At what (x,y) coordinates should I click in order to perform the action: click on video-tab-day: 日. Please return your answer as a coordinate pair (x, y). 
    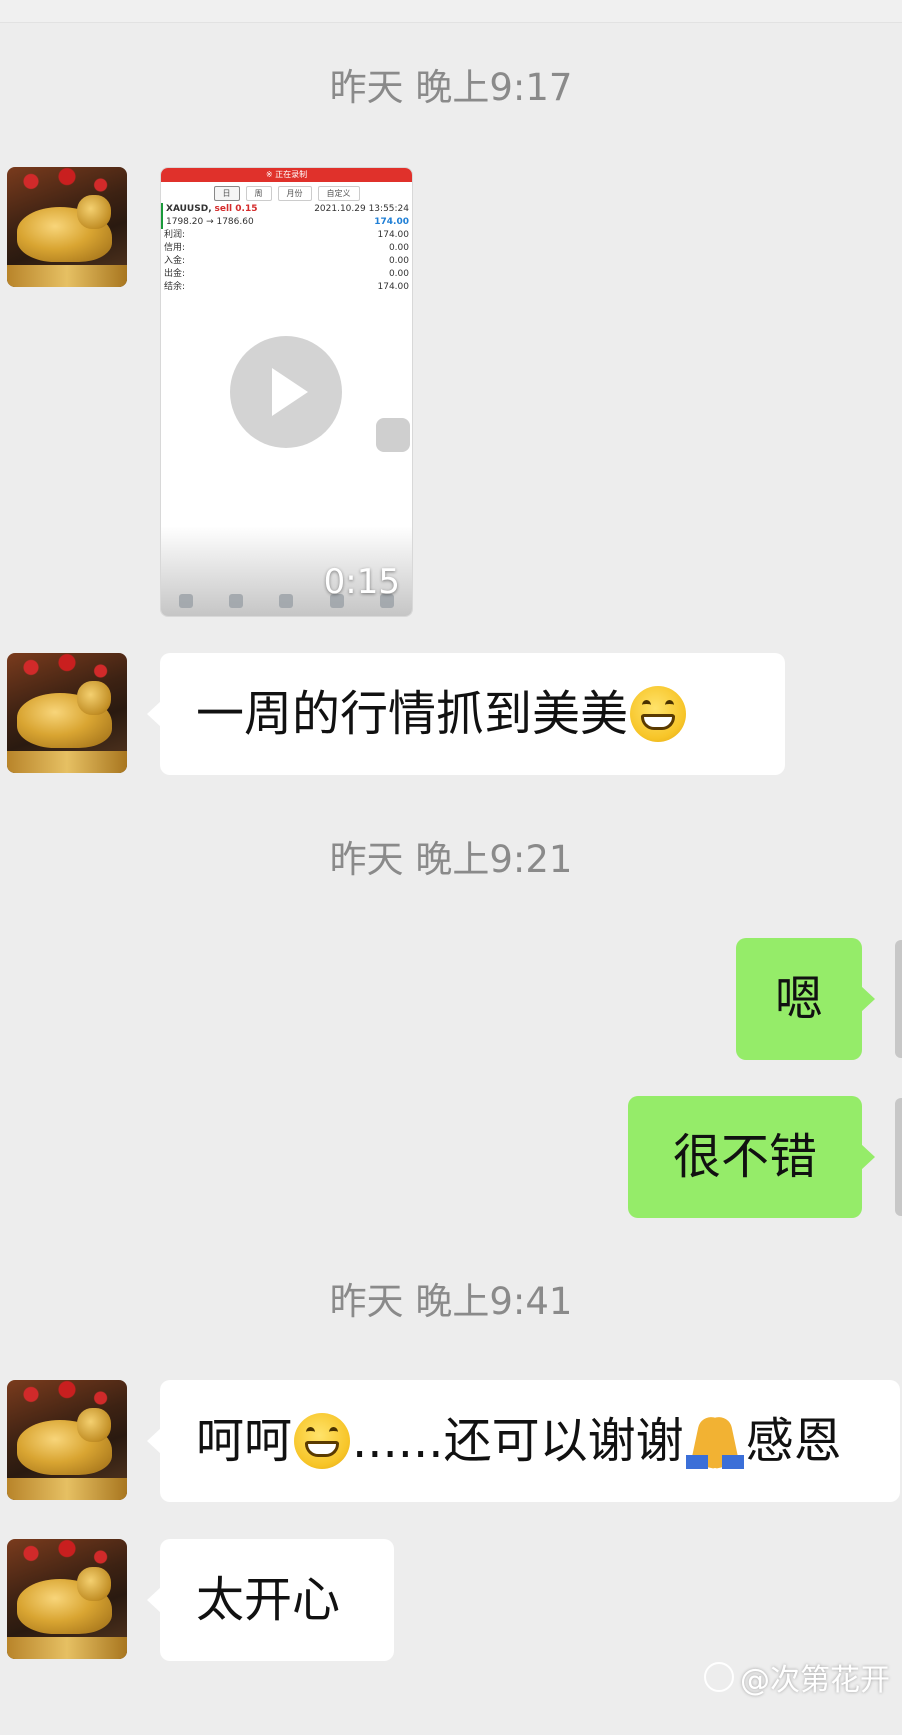
    Looking at the image, I should click on (226, 193).